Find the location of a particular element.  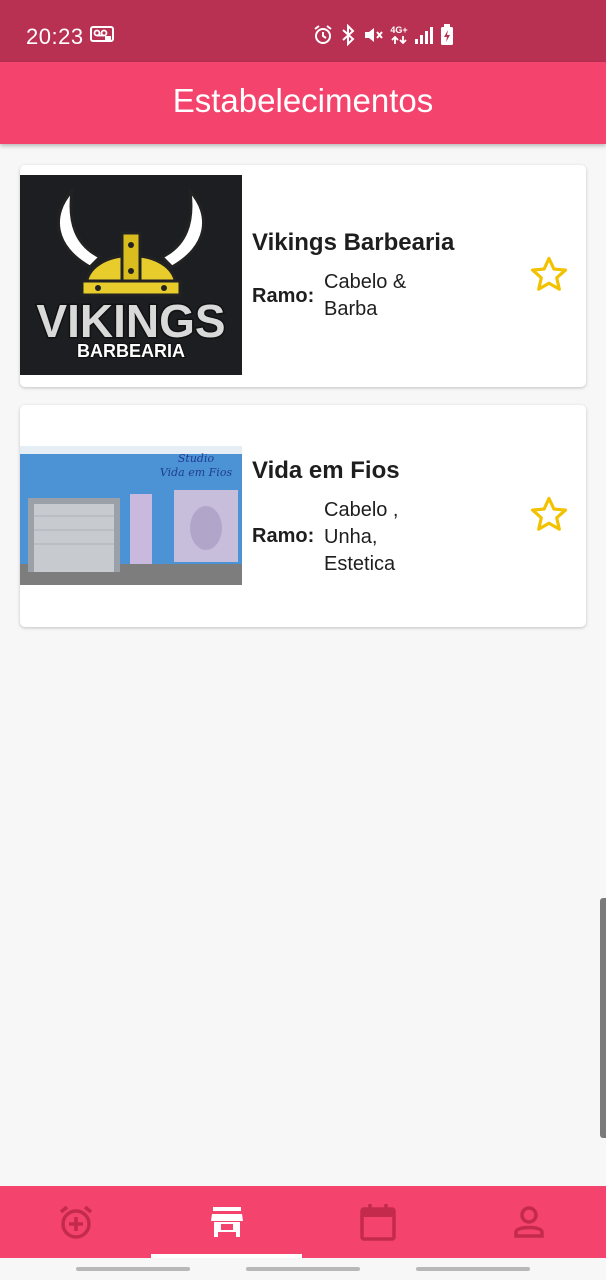

ramo-line: Cabelo , is located at coordinates (361, 510).